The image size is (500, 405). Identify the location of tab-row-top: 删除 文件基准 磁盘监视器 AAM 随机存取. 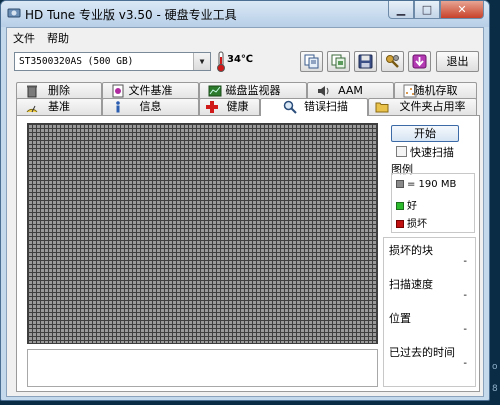
(245, 90).